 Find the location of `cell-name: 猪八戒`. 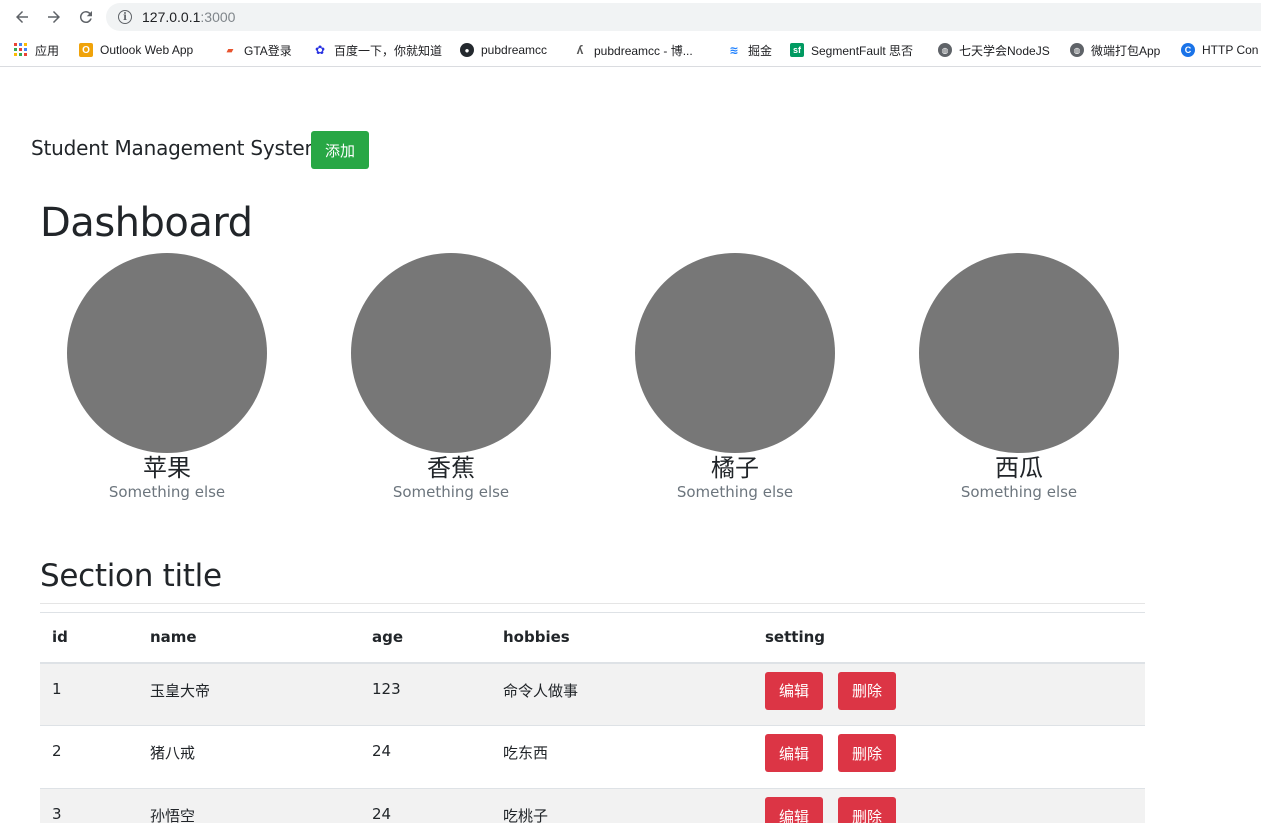

cell-name: 猪八戒 is located at coordinates (249, 757).